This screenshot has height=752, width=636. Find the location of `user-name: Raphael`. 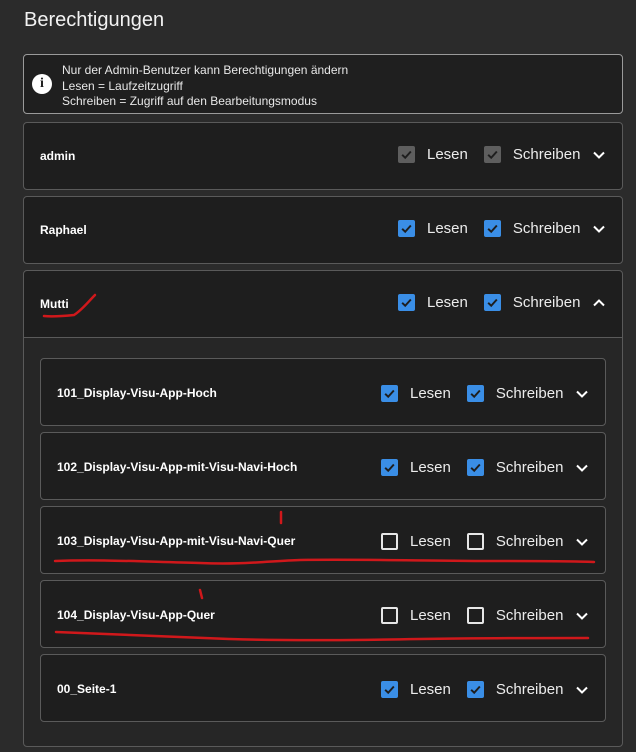

user-name: Raphael is located at coordinates (63, 230).